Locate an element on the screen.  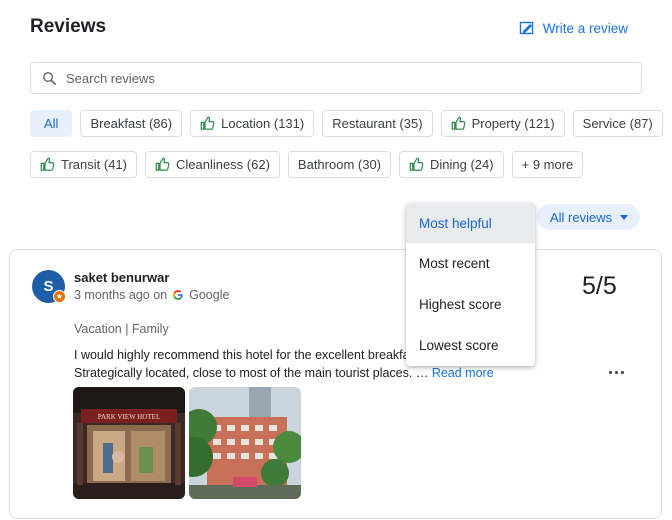
edit-review-icon is located at coordinates (526, 28).